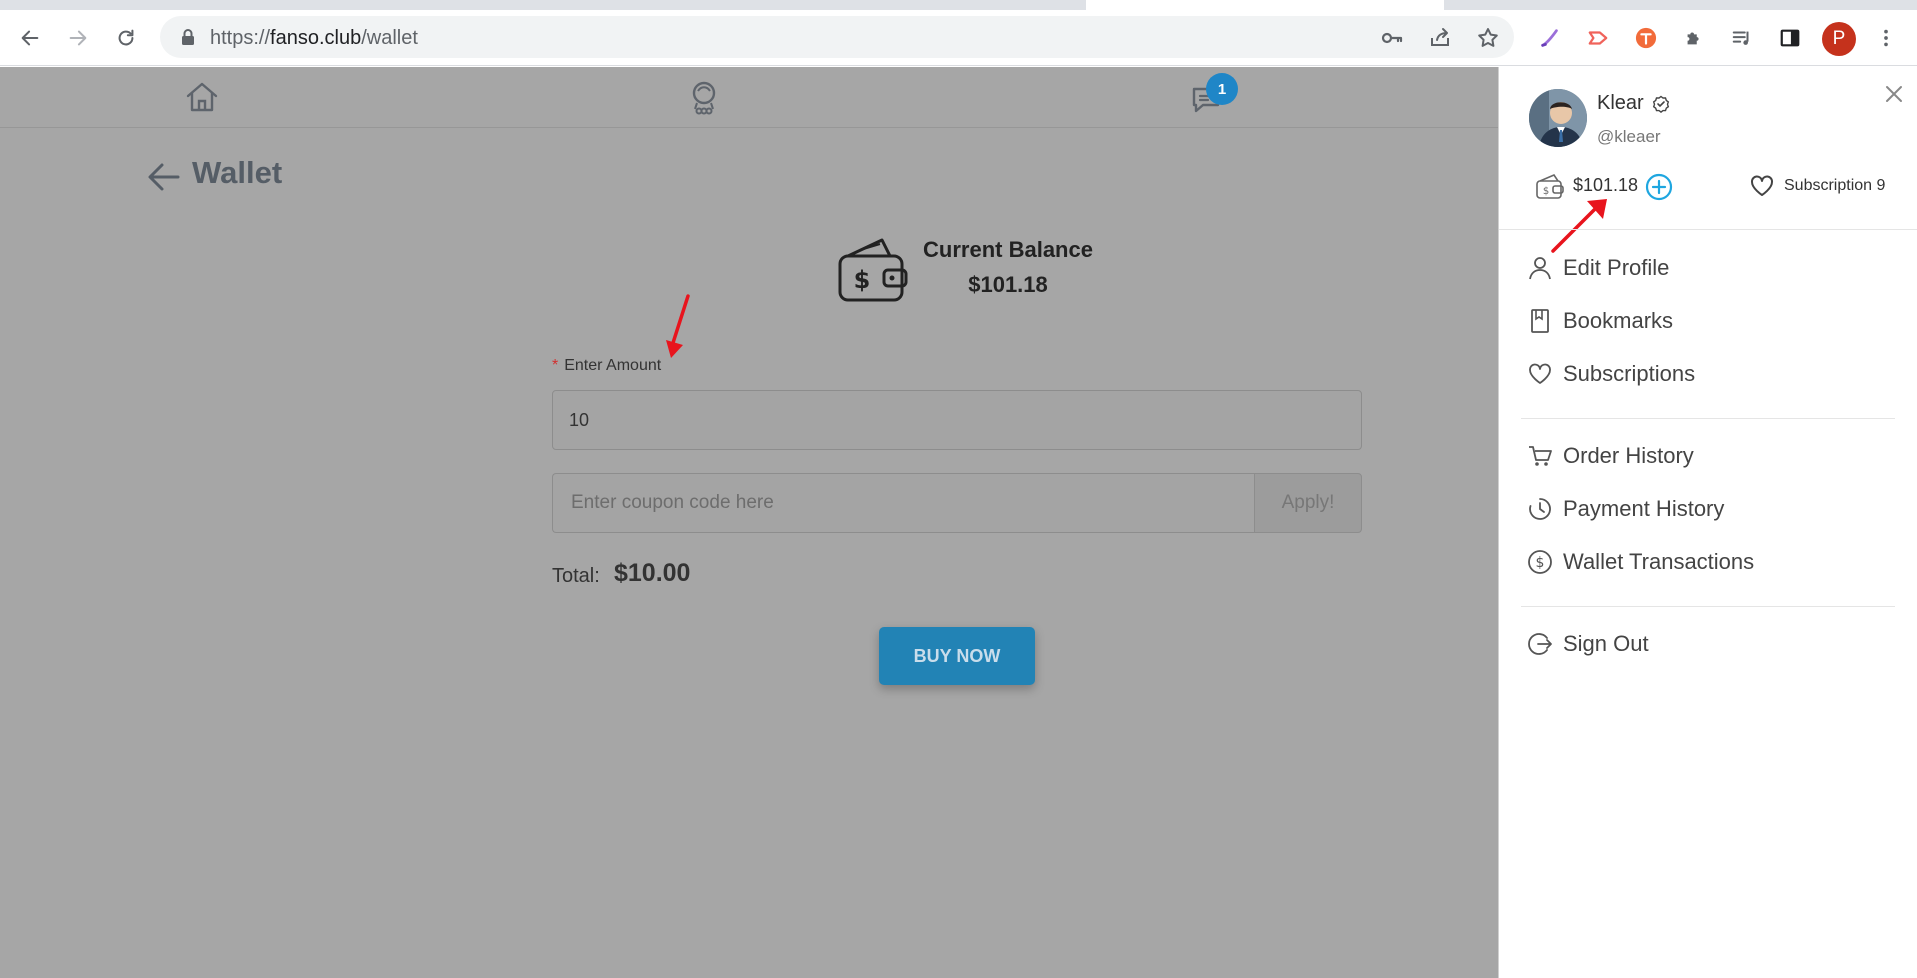 This screenshot has height=978, width=1917. Describe the element at coordinates (1550, 38) in the screenshot. I see `pen-extension-icon` at that location.